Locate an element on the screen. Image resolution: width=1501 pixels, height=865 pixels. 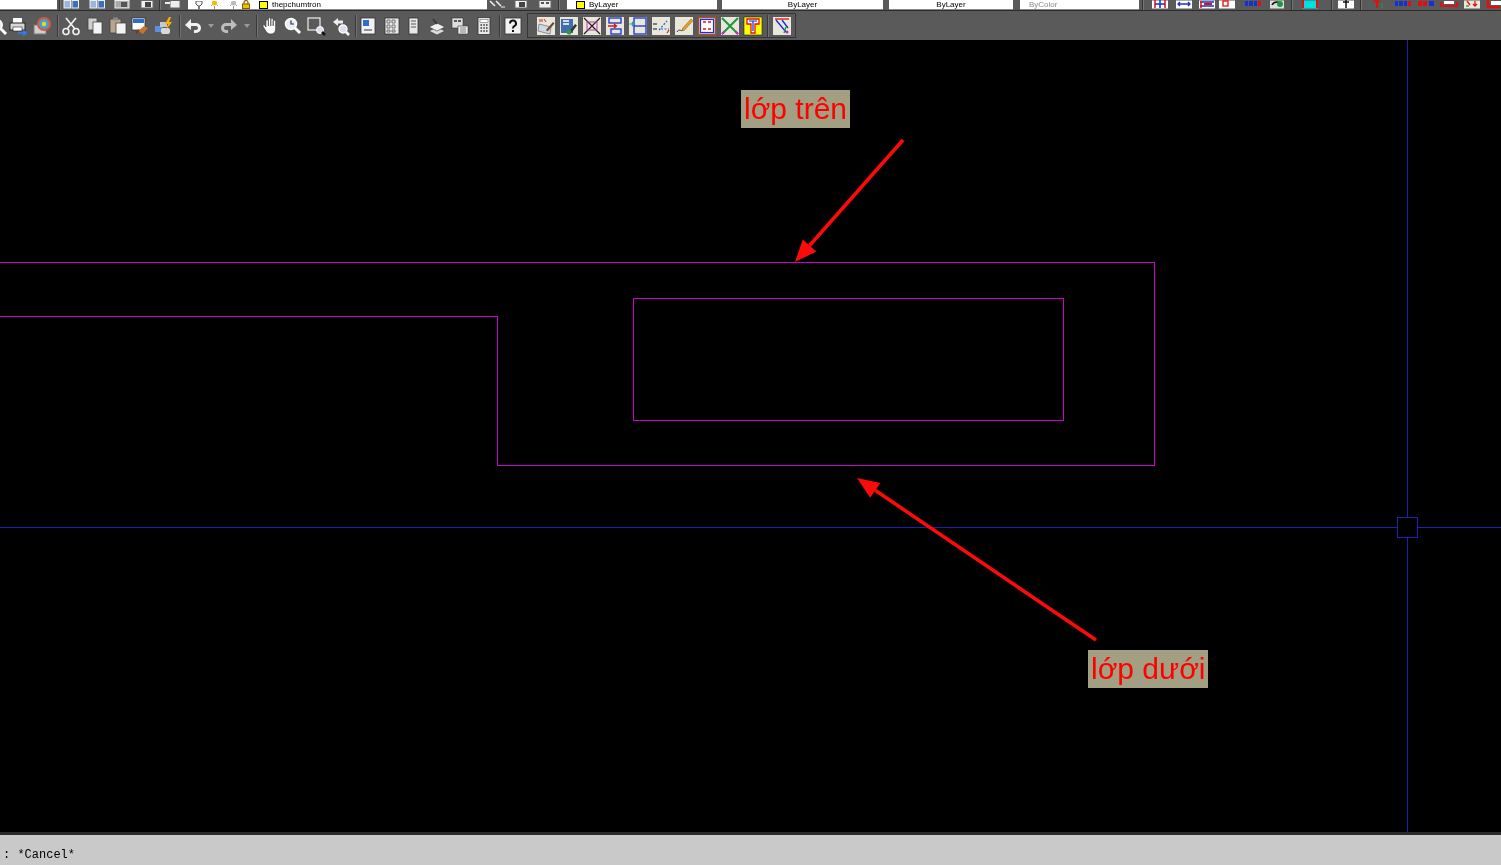
double-arrow-icon is located at coordinates (1184, 5).